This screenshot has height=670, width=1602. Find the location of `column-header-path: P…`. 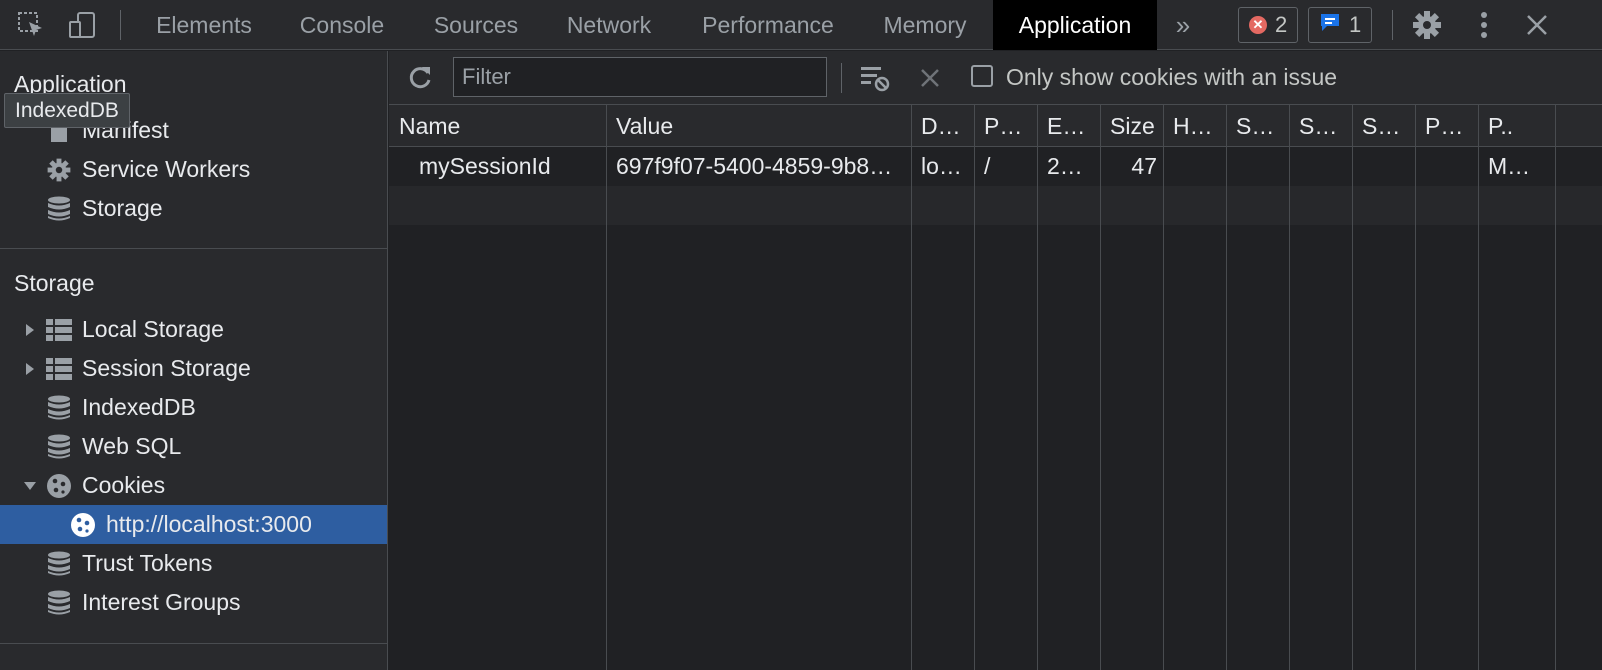

column-header-path: P… is located at coordinates (1005, 126).